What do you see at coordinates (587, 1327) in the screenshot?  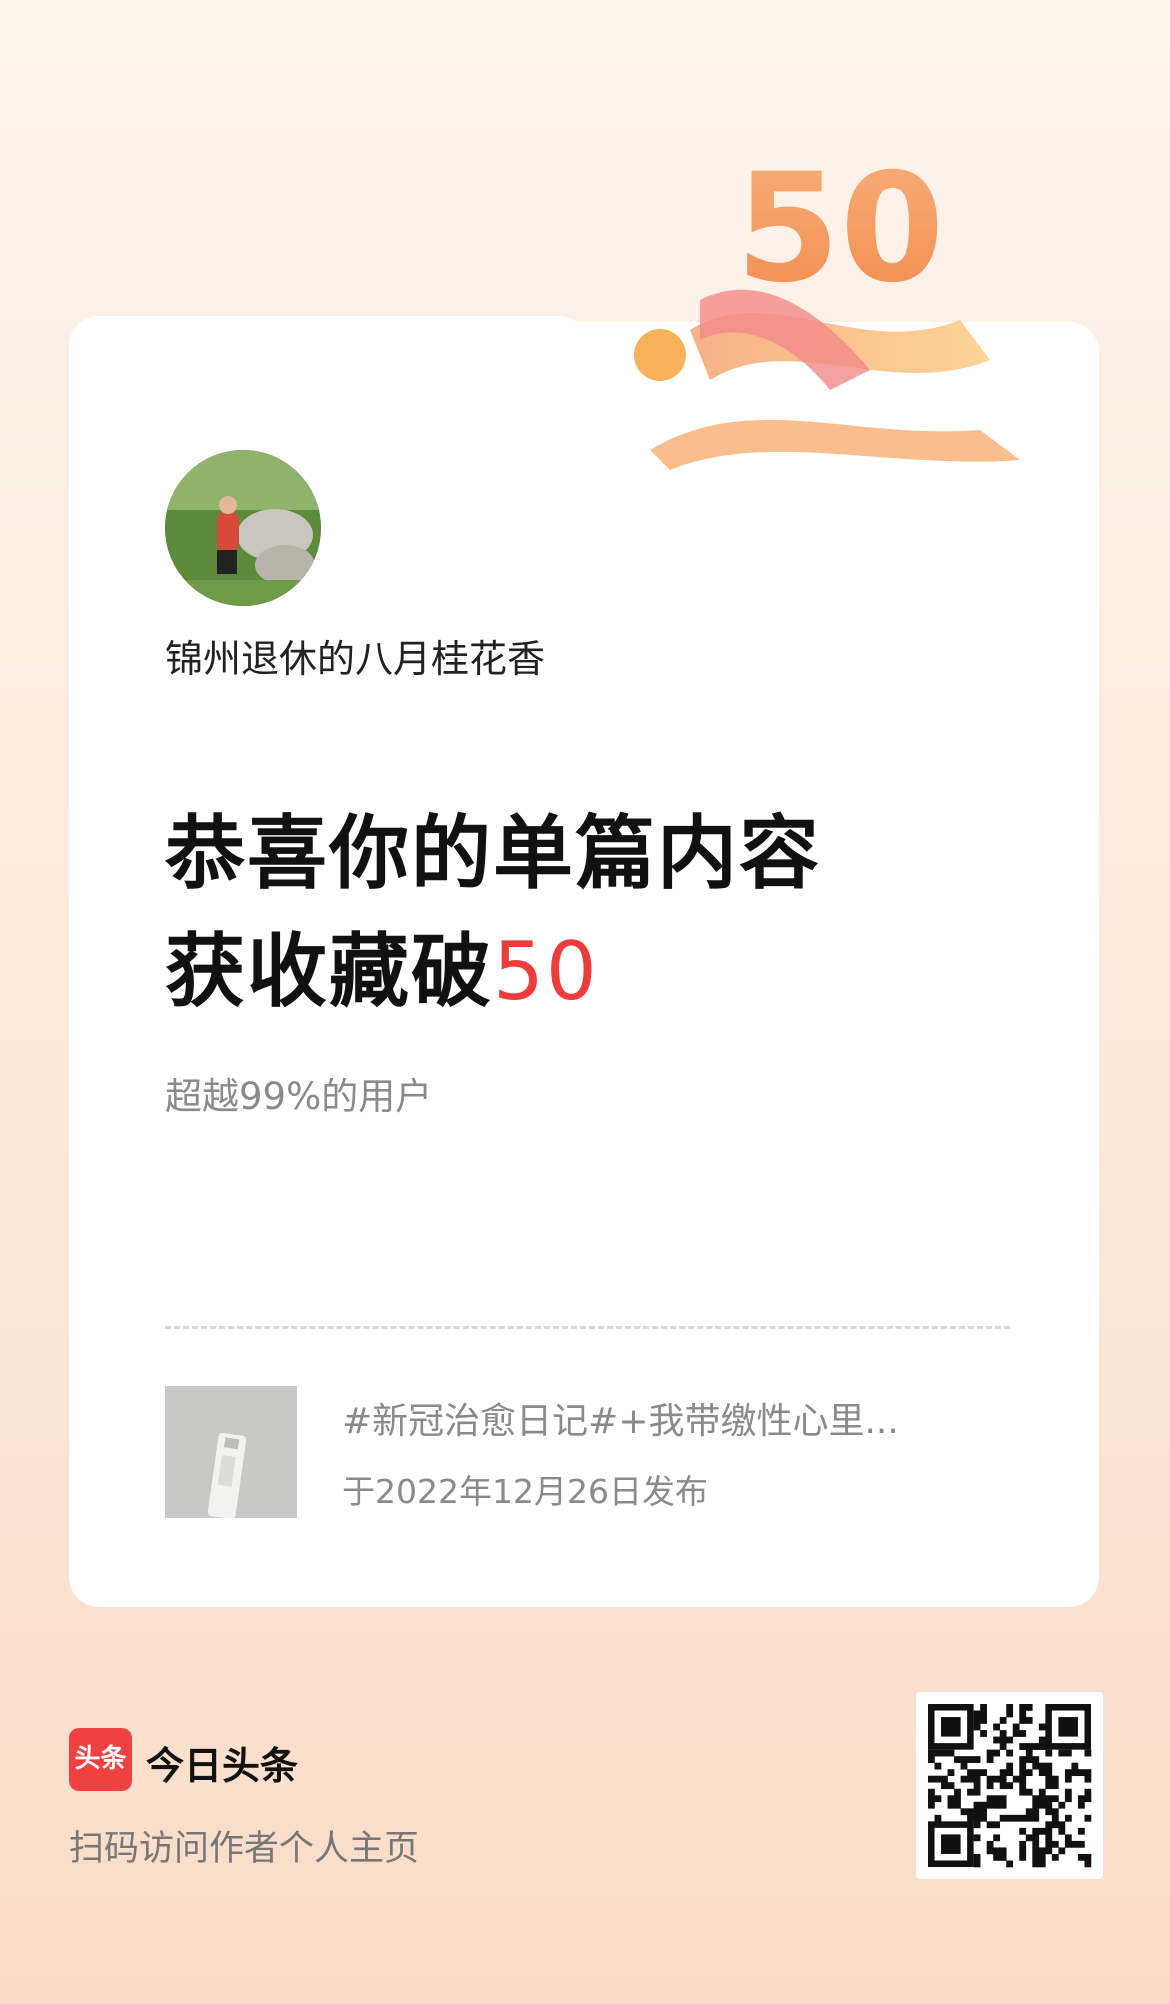 I see `dashed-divider` at bounding box center [587, 1327].